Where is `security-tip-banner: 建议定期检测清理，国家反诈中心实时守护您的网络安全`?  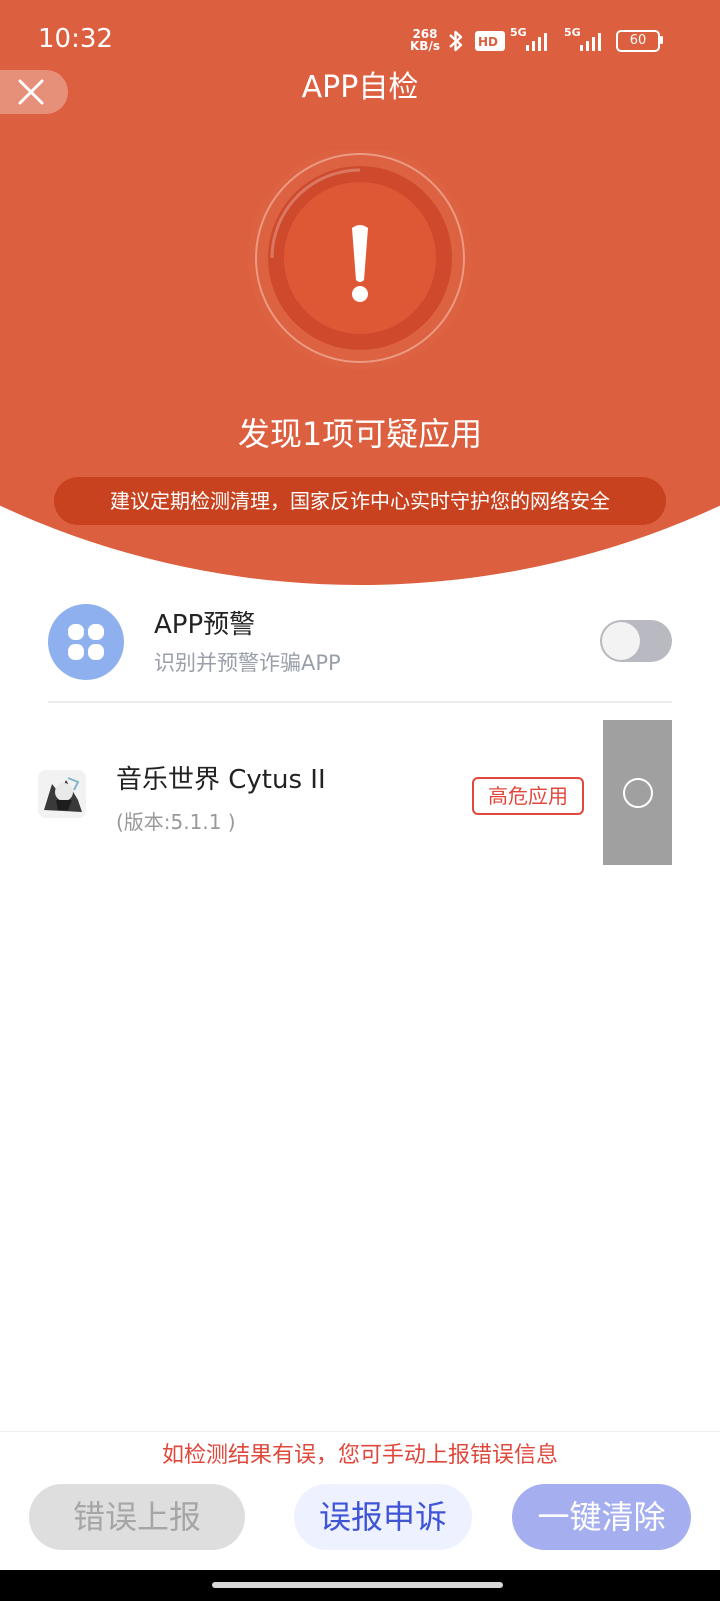 security-tip-banner: 建议定期检测清理，国家反诈中心实时守护您的网络安全 is located at coordinates (360, 501).